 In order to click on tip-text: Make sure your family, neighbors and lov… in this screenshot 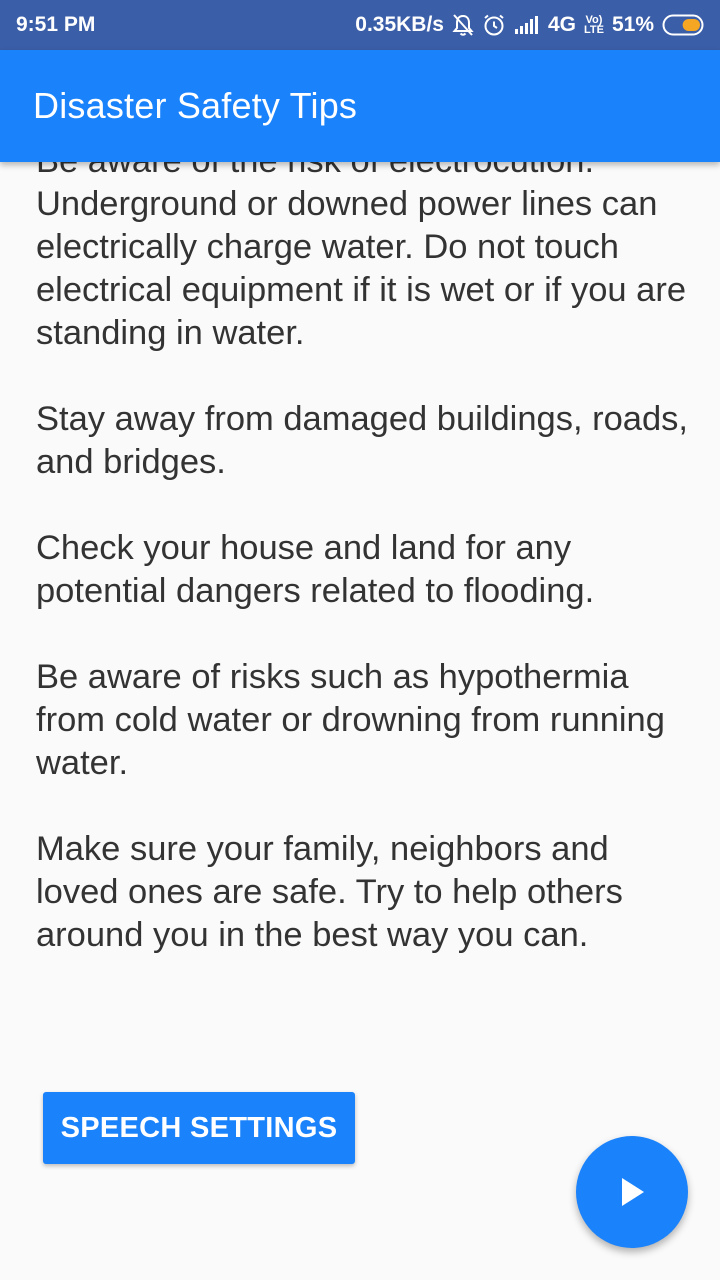, I will do `click(329, 892)`.